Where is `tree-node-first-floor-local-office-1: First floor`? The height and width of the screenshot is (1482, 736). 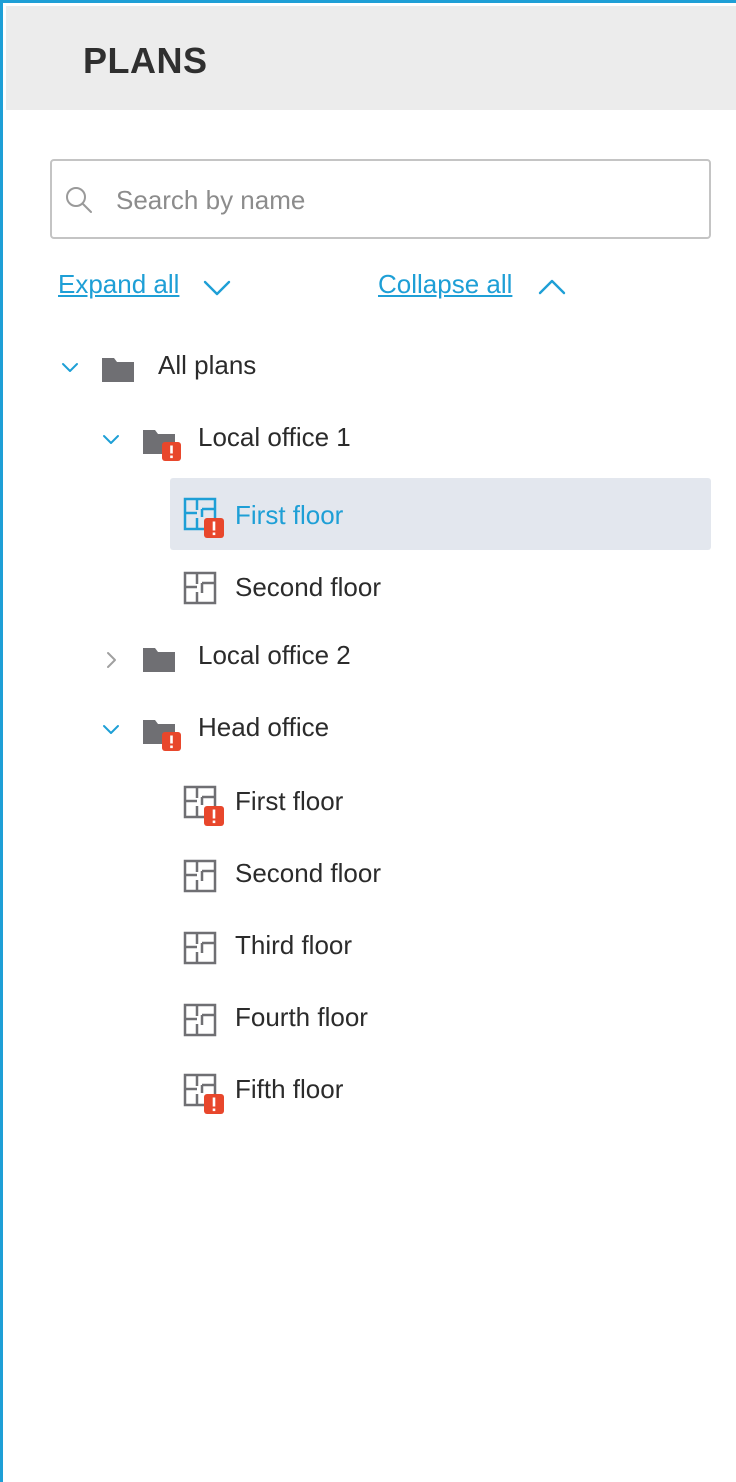 tree-node-first-floor-local-office-1: First floor is located at coordinates (440, 514).